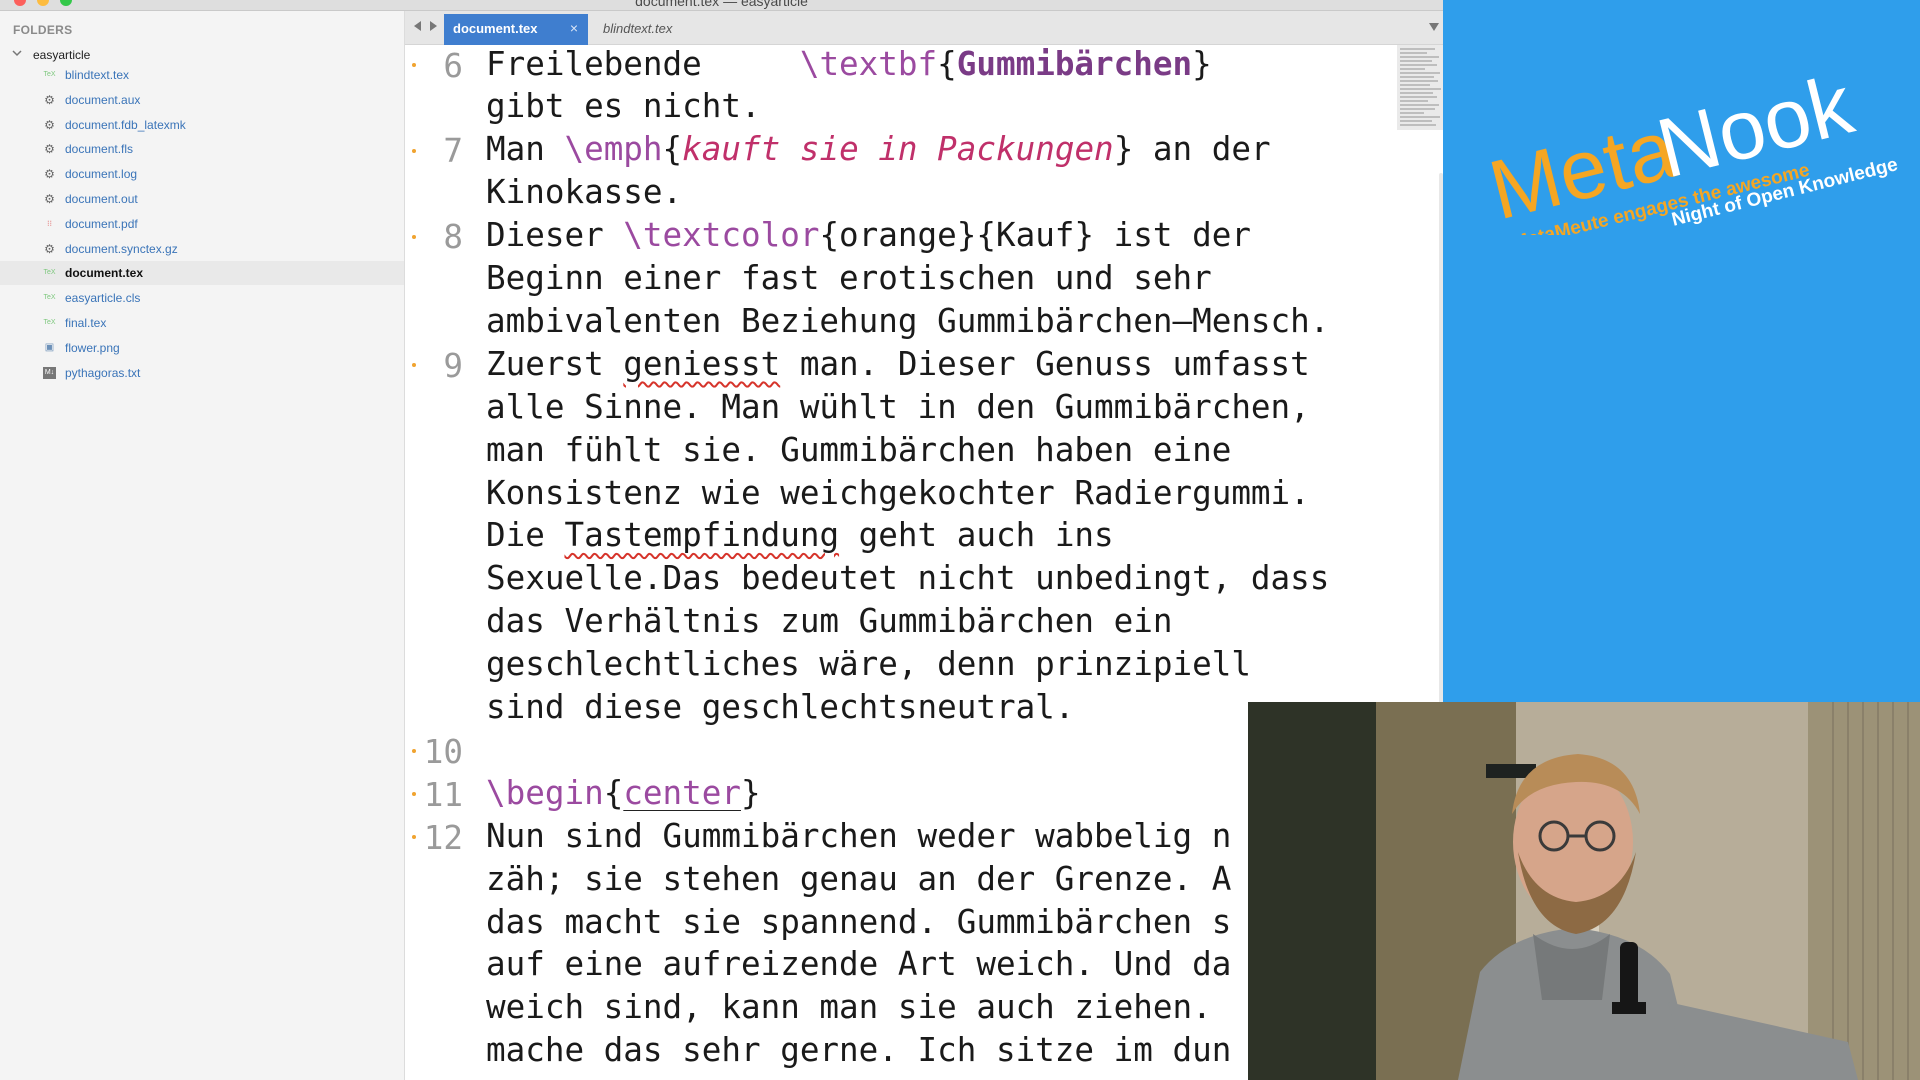 The height and width of the screenshot is (1080, 1920). What do you see at coordinates (849, 64) in the screenshot?
I see `code-line: Freilebende \textbf{Gummibärchen}` at bounding box center [849, 64].